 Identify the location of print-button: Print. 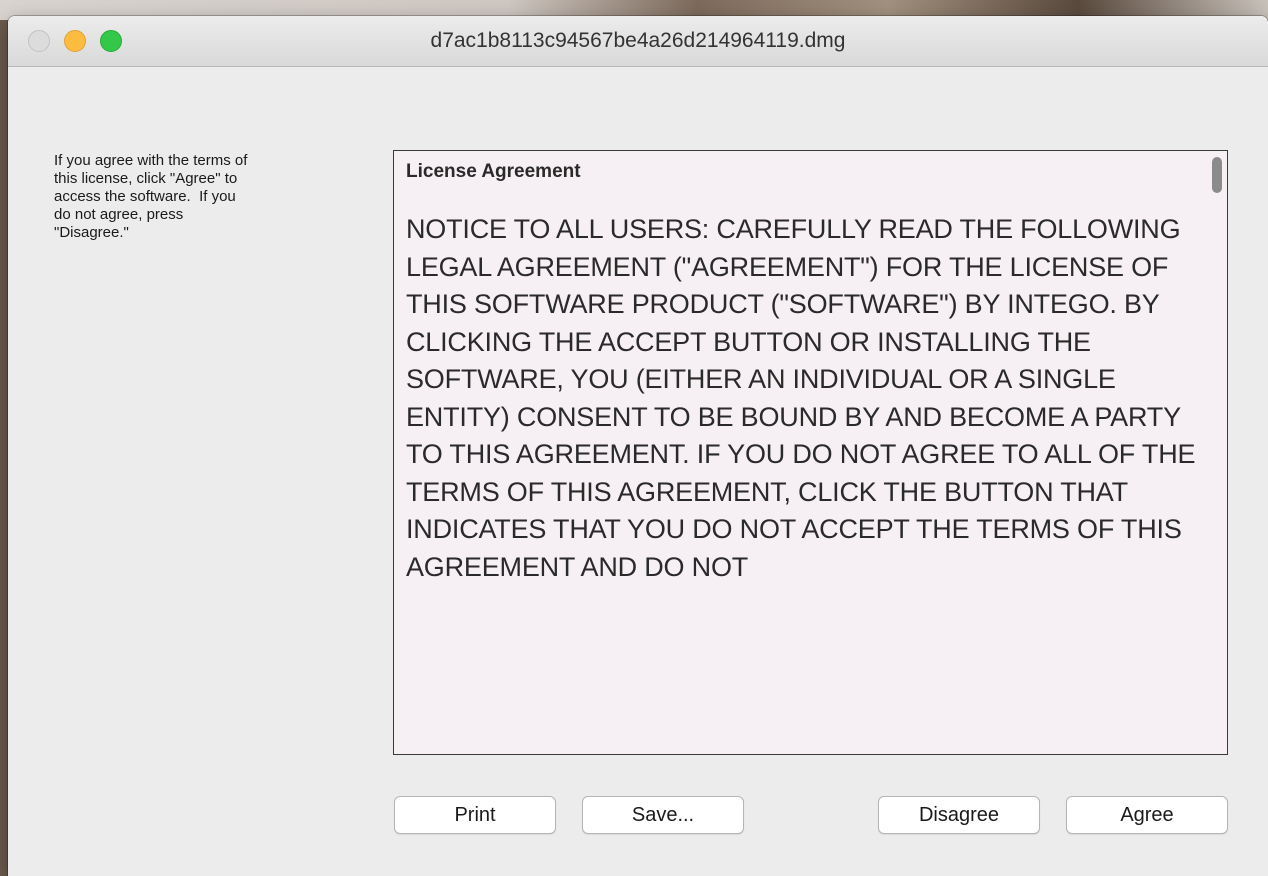
(475, 815).